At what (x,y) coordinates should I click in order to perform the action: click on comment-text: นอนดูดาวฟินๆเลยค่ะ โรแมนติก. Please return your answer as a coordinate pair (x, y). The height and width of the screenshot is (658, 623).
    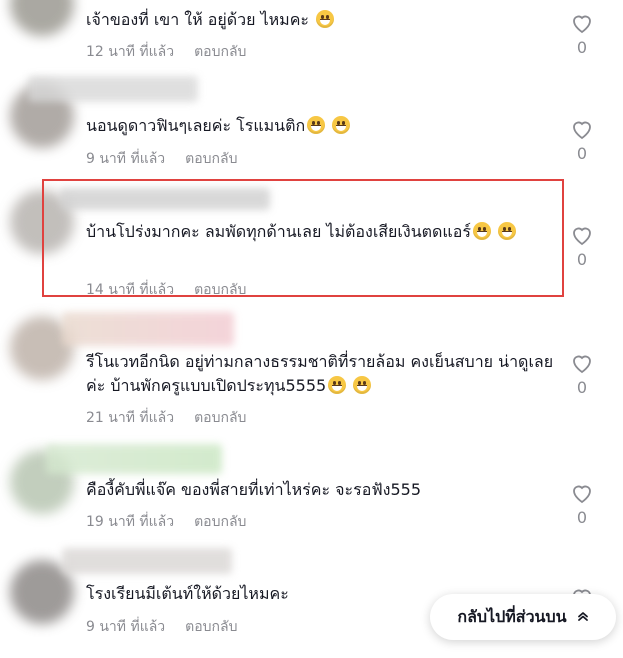
    Looking at the image, I should click on (321, 126).